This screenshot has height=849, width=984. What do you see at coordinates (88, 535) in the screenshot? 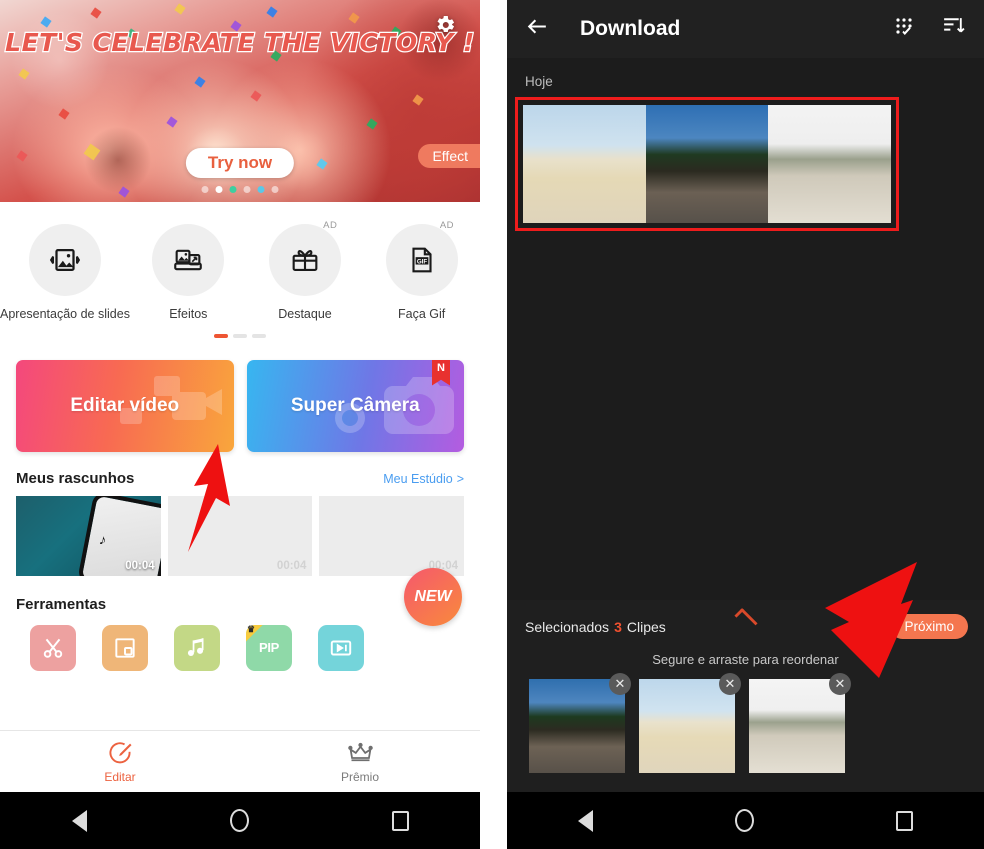
I see `draft-item: ♪ 00:04` at bounding box center [88, 535].